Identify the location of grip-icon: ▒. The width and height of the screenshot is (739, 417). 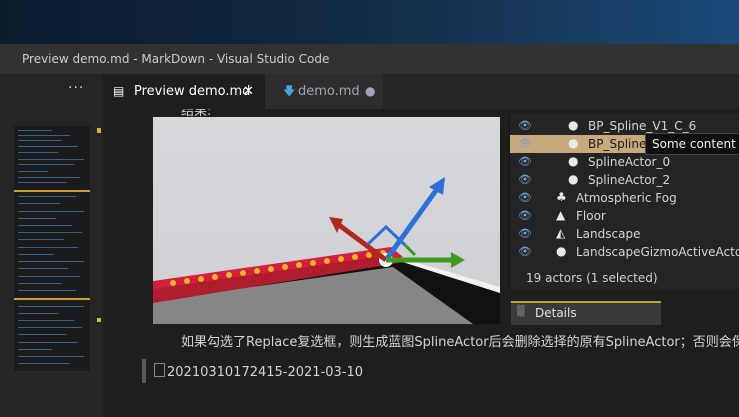
(521, 311).